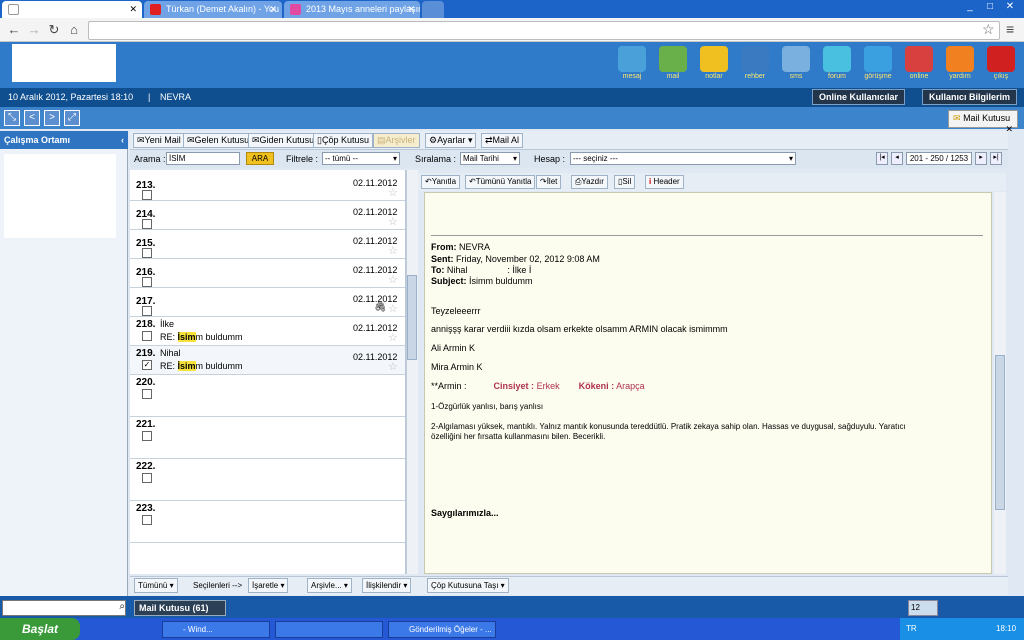  Describe the element at coordinates (213, 9) in the screenshot. I see `browser-tab-youtube: Türkan (Demet Akalın) - You ✕` at that location.